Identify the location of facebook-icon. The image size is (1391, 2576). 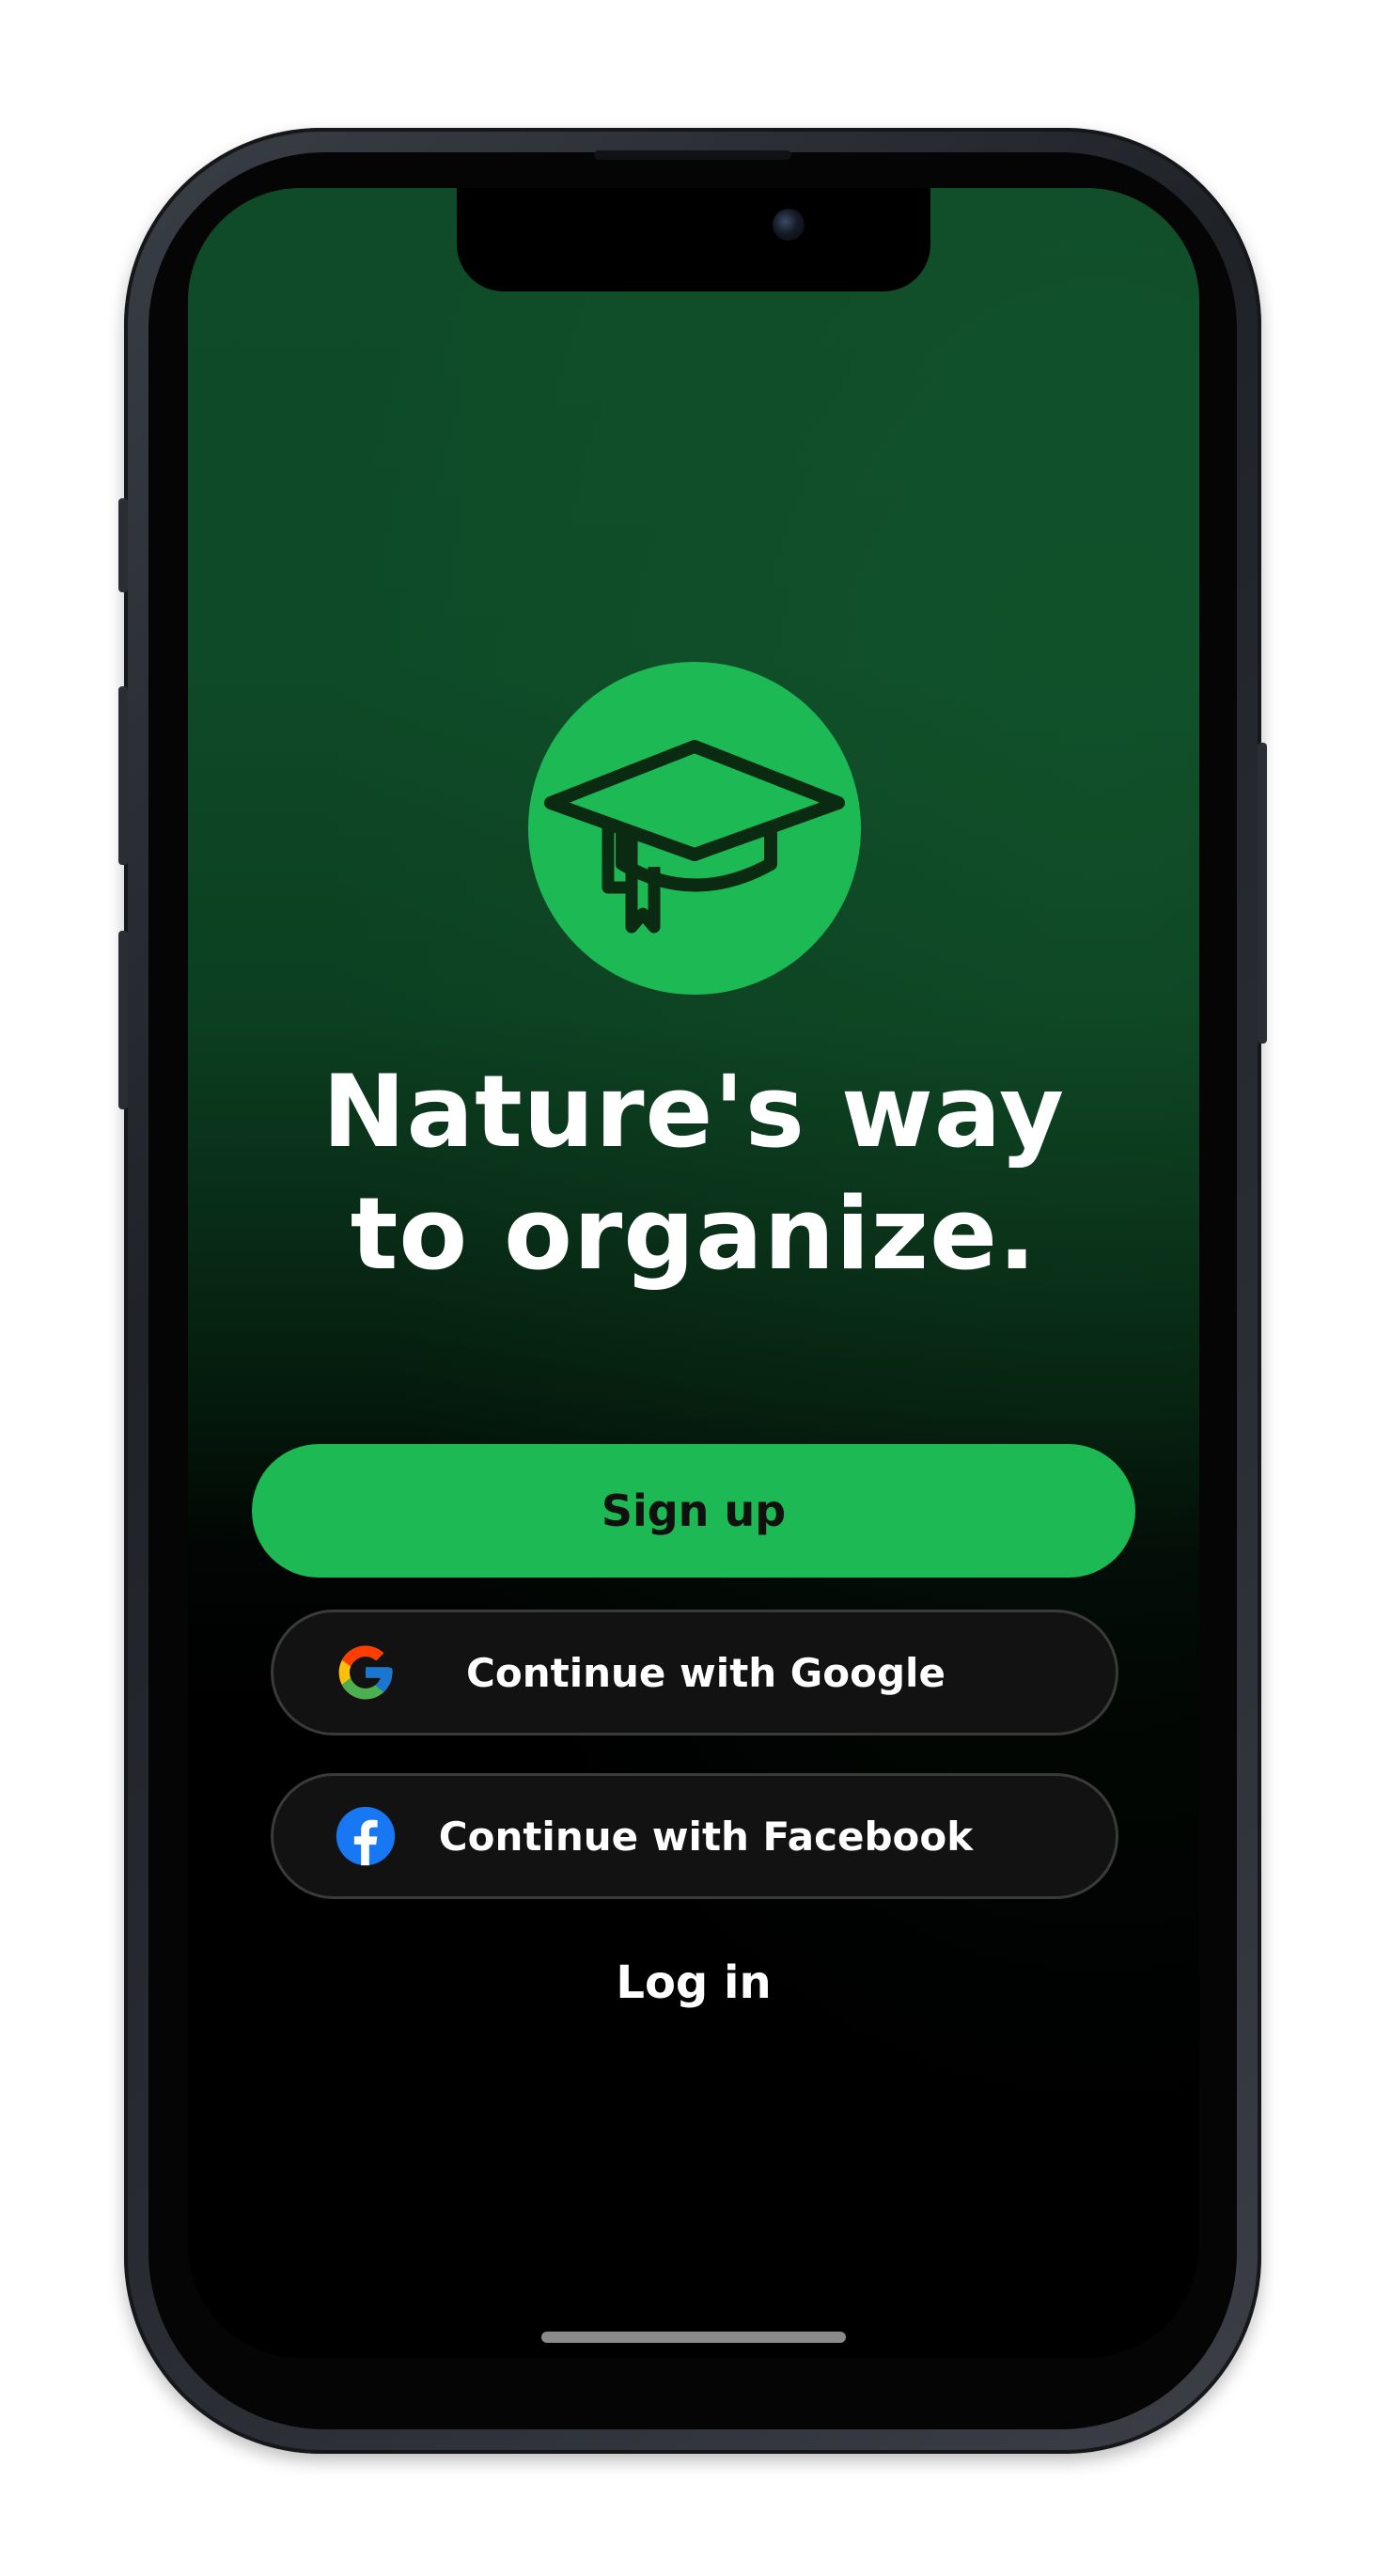
(366, 1836).